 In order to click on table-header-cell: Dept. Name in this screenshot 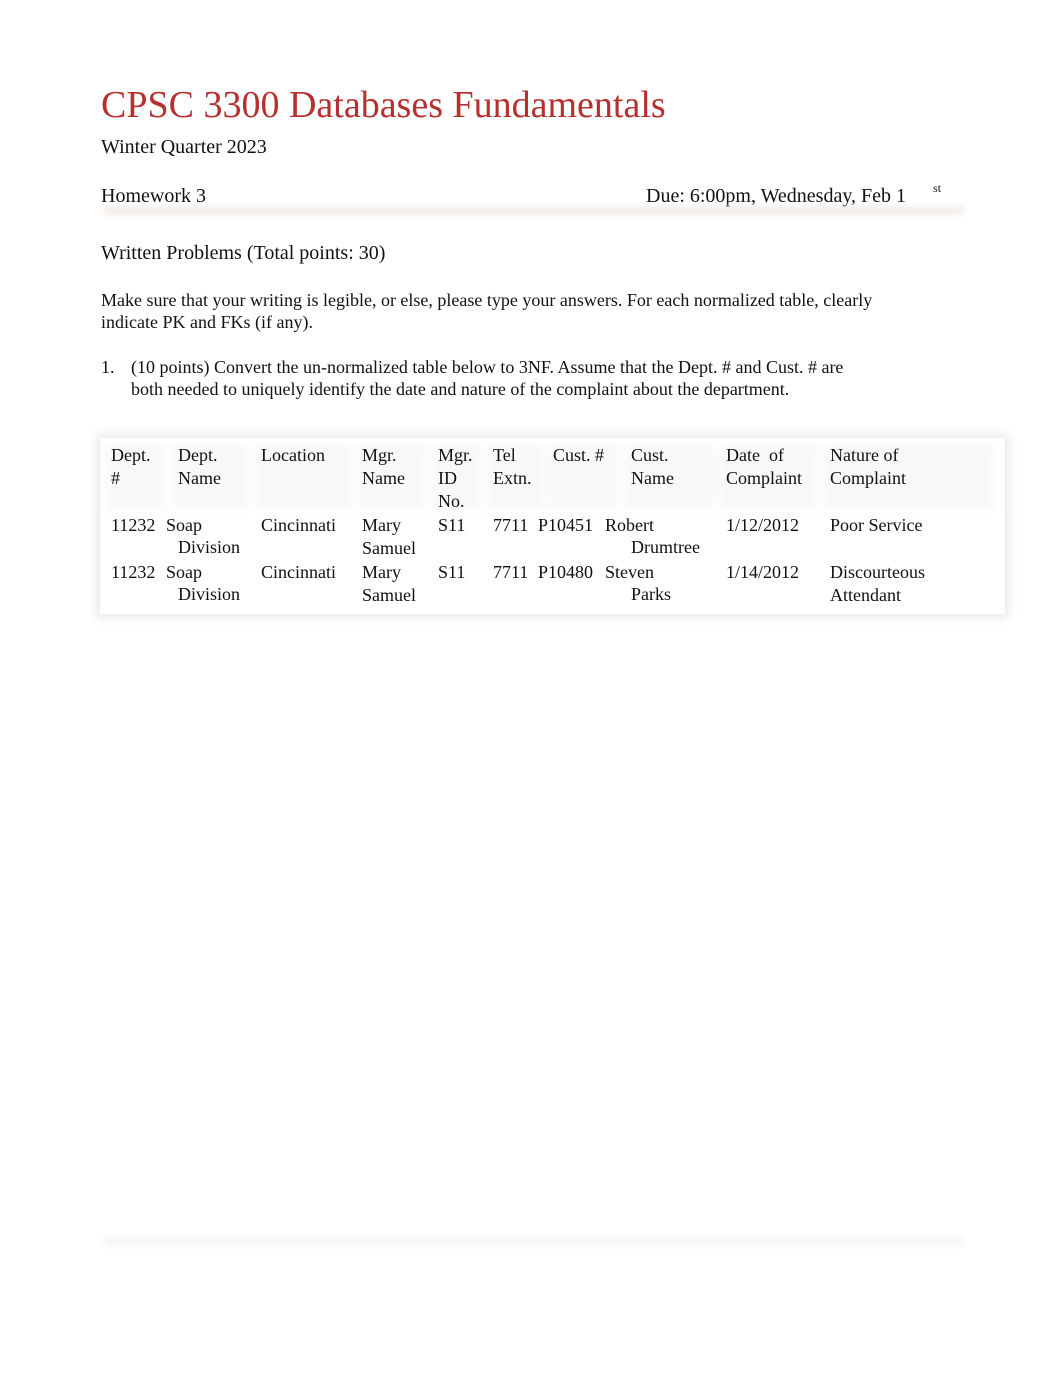, I will do `click(199, 466)`.